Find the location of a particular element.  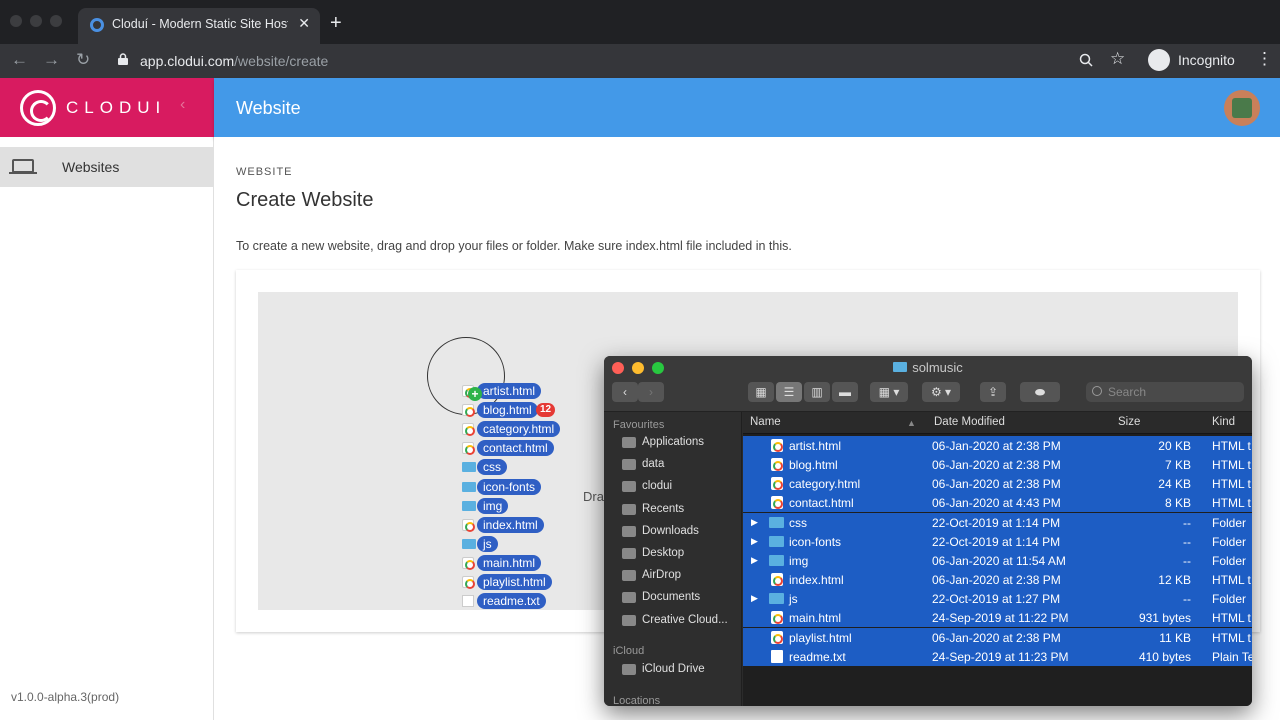

column-view-icon: ▥ is located at coordinates (817, 392).